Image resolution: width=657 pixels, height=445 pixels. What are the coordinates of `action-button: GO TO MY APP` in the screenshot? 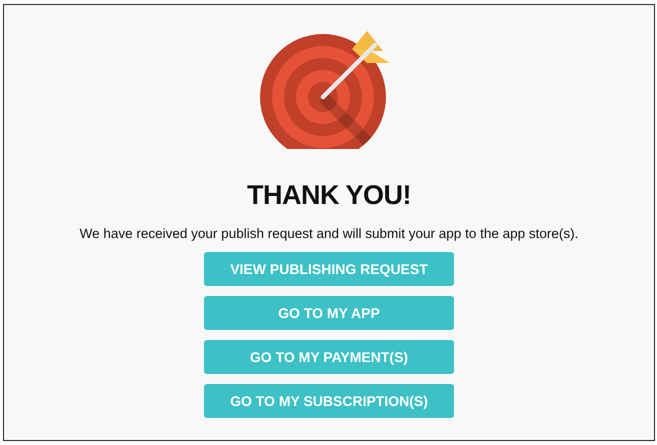 It's located at (329, 313).